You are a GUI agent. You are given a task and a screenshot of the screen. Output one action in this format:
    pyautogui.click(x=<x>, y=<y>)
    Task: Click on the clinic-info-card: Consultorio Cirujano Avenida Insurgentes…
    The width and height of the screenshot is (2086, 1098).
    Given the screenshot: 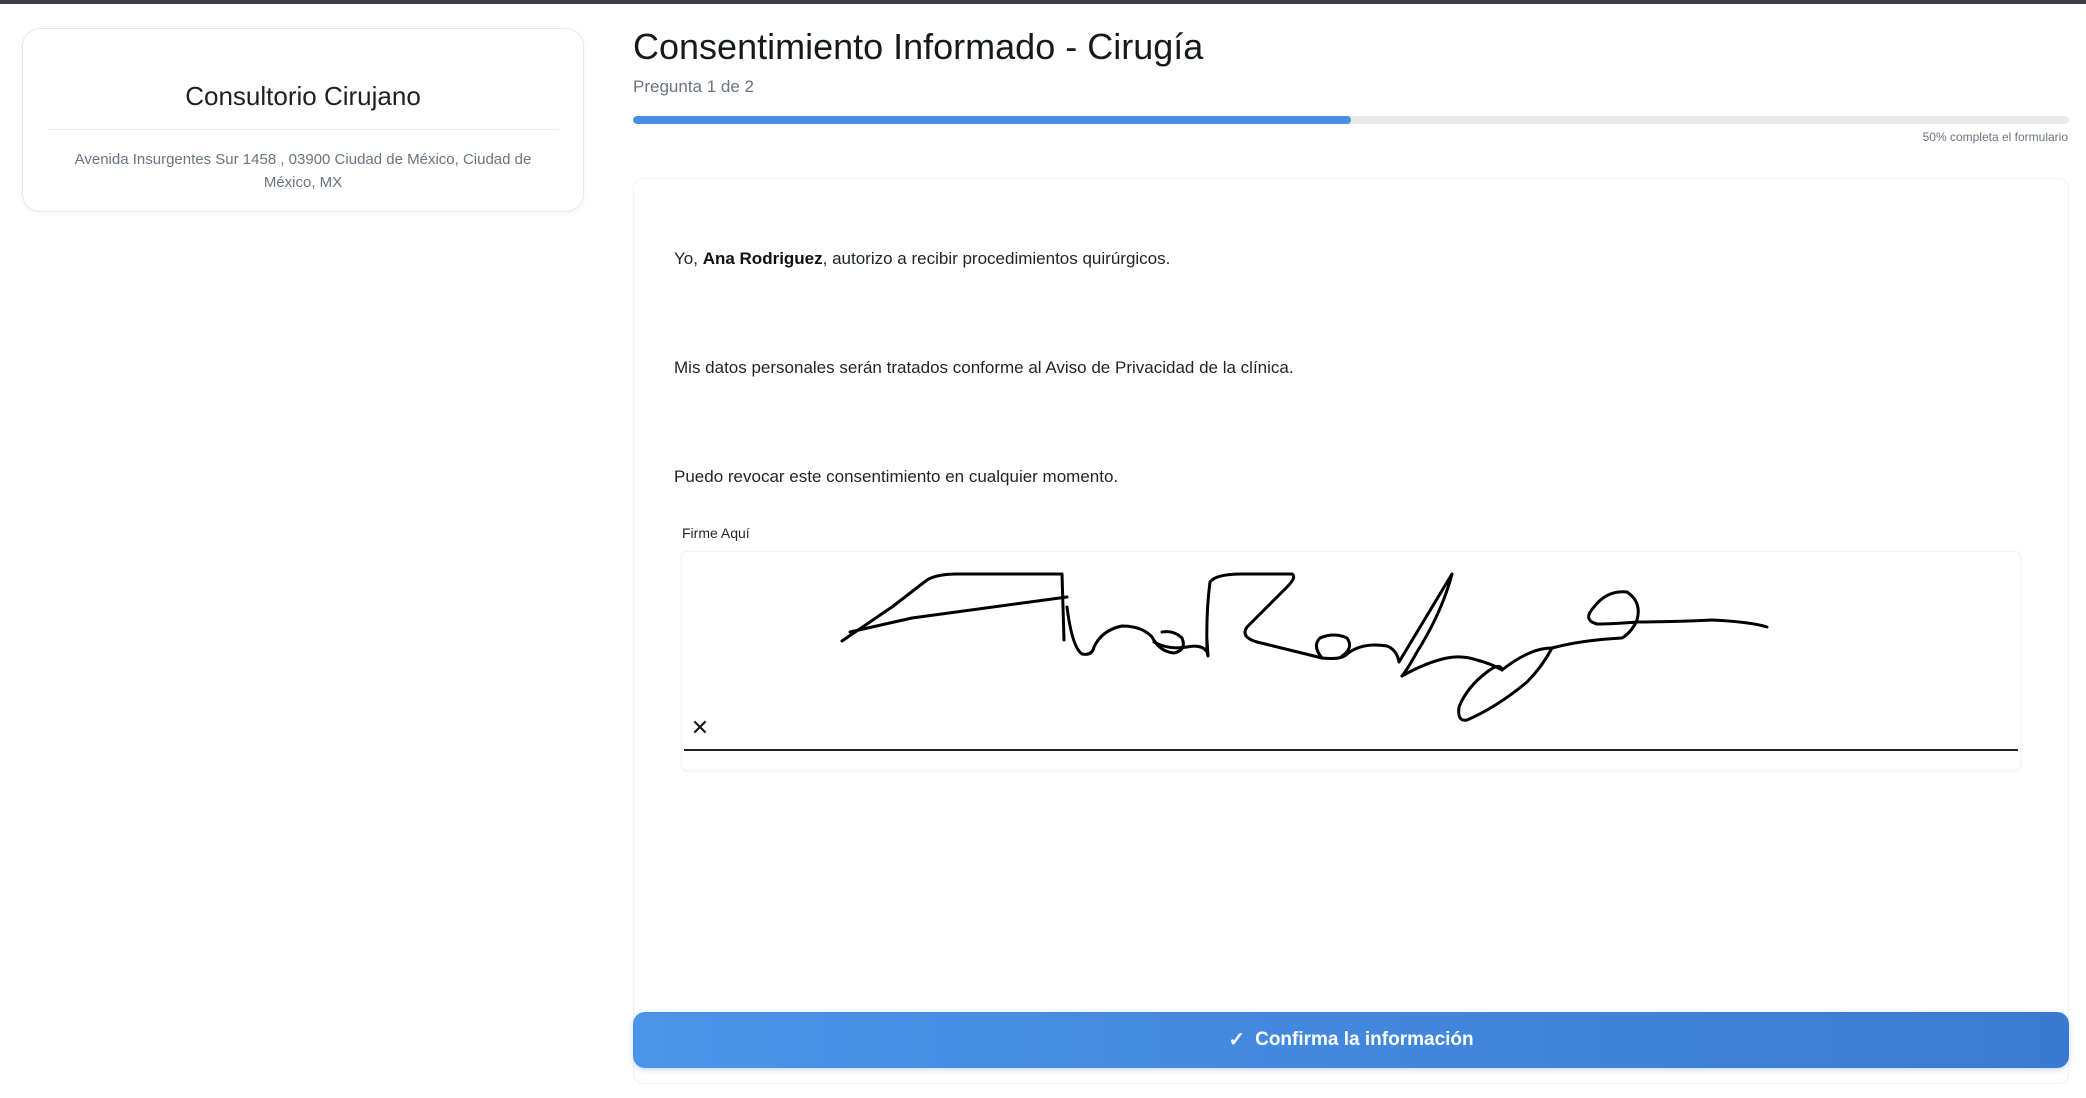 What is the action you would take?
    pyautogui.click(x=303, y=120)
    